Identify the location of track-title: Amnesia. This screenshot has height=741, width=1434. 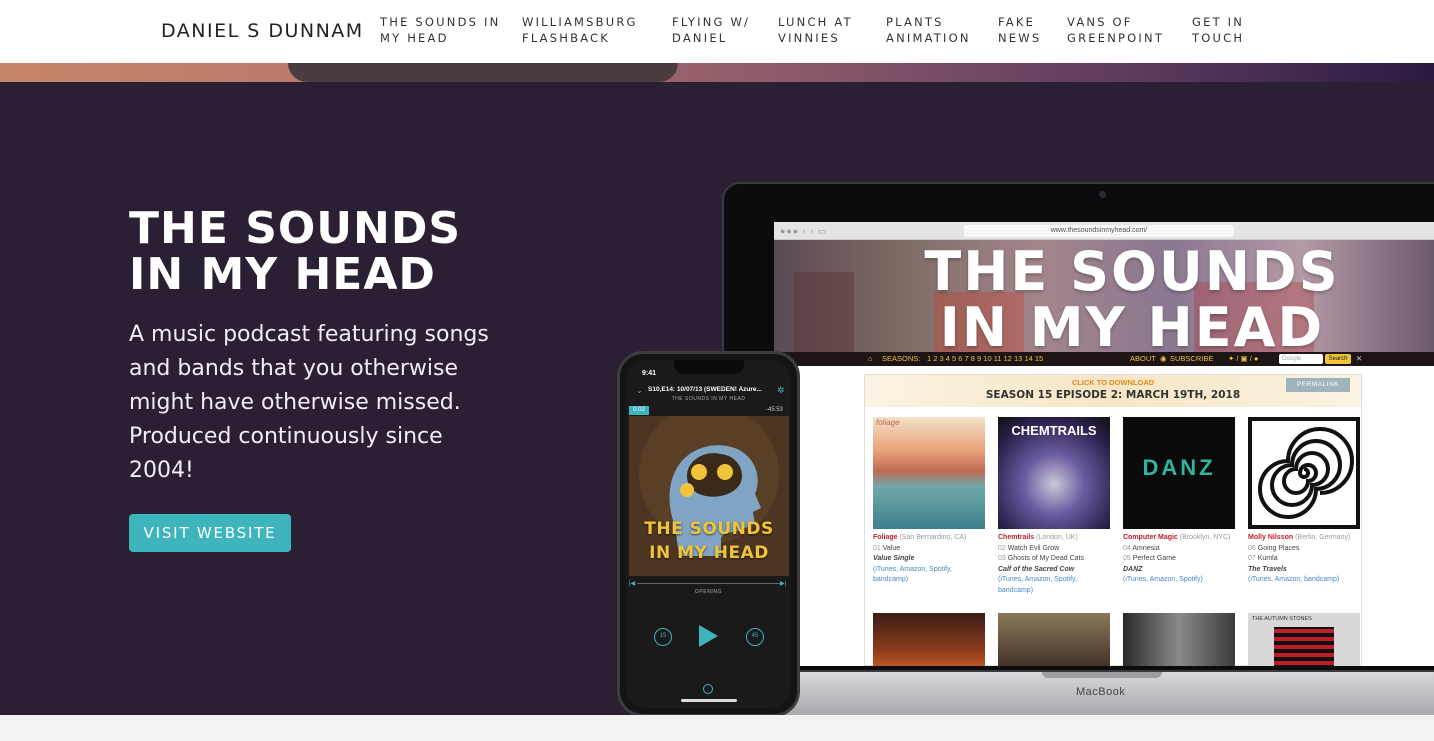
(1146, 548).